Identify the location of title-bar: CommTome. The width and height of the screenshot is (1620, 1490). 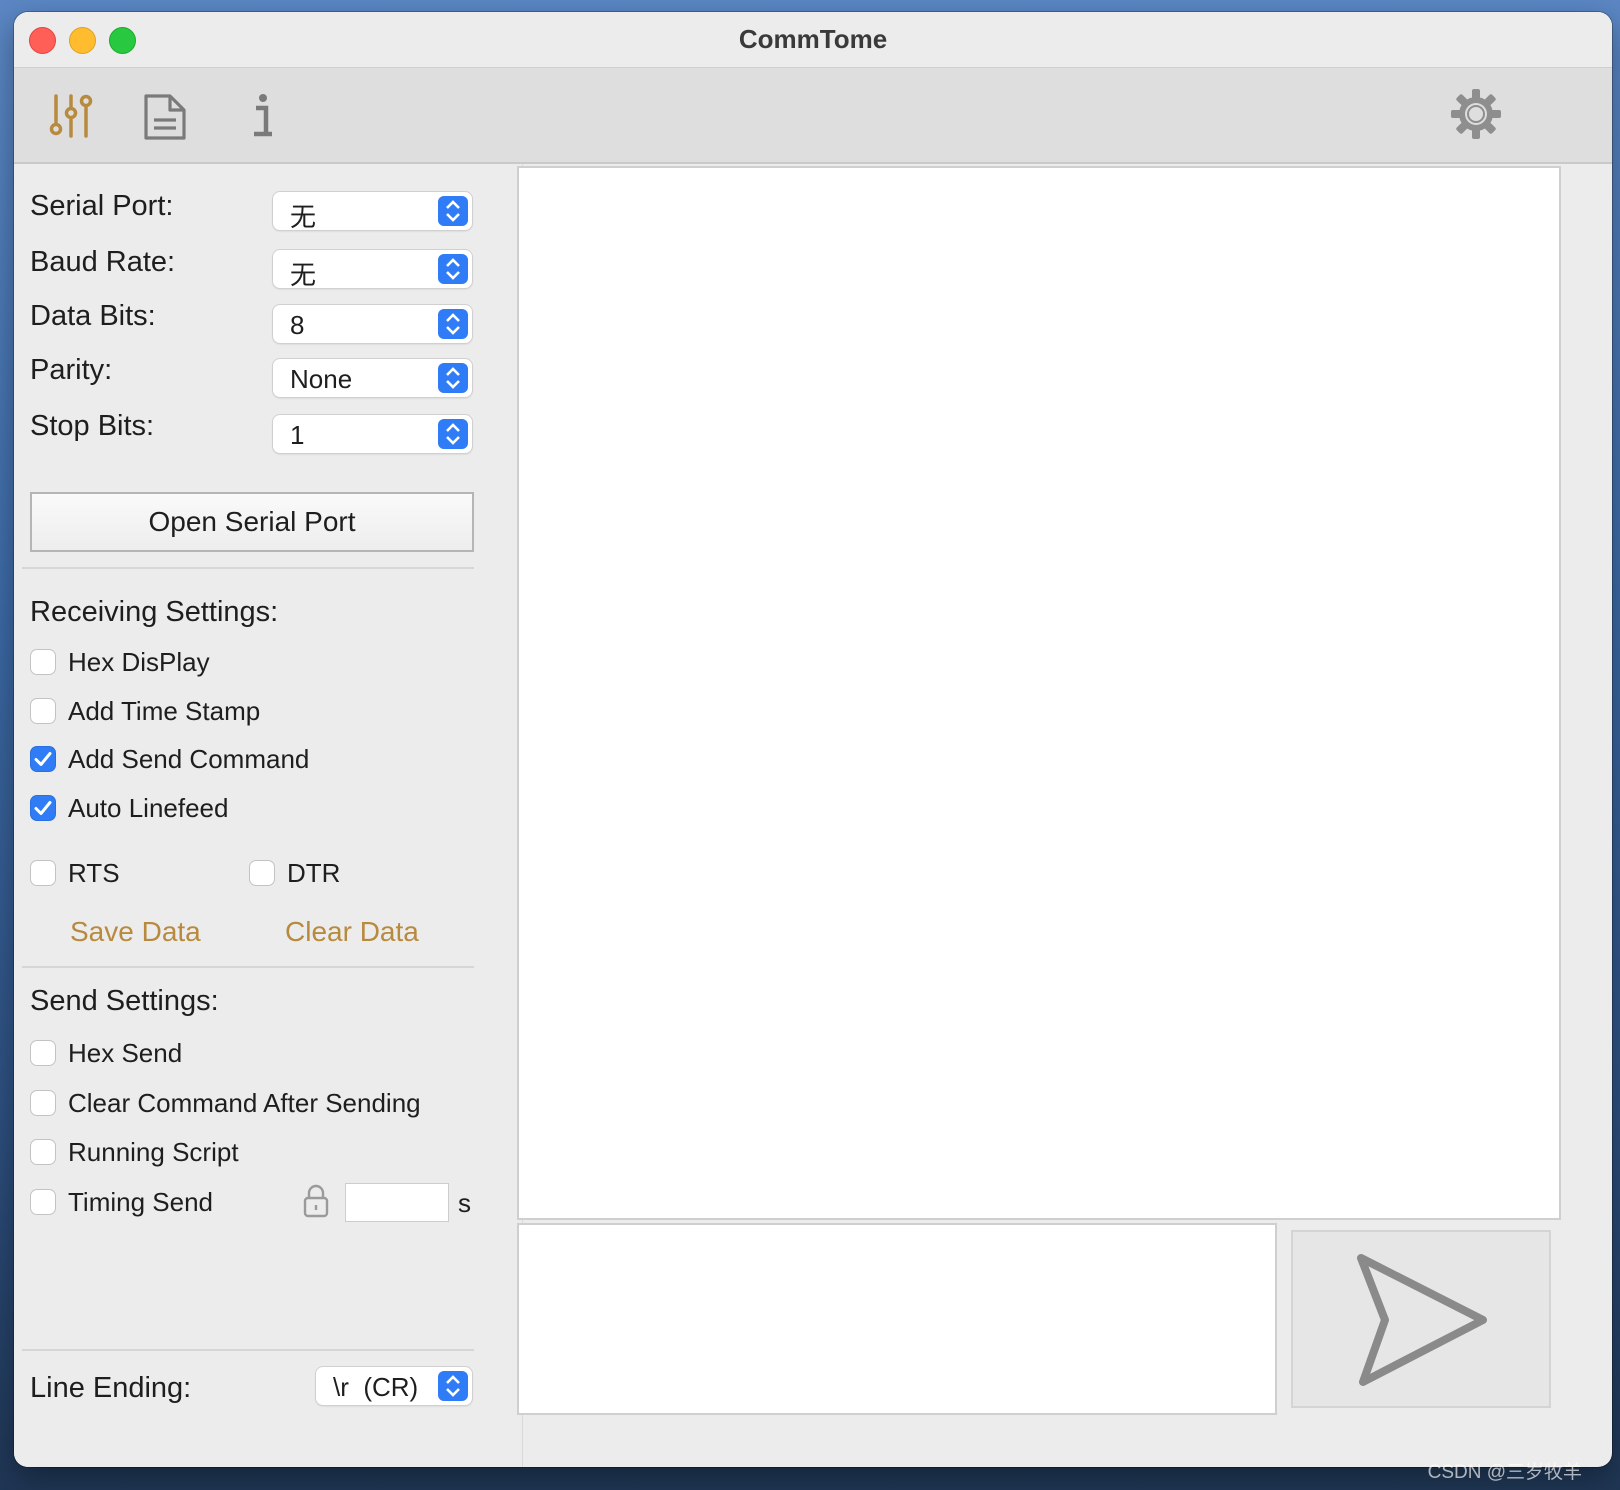
(813, 40).